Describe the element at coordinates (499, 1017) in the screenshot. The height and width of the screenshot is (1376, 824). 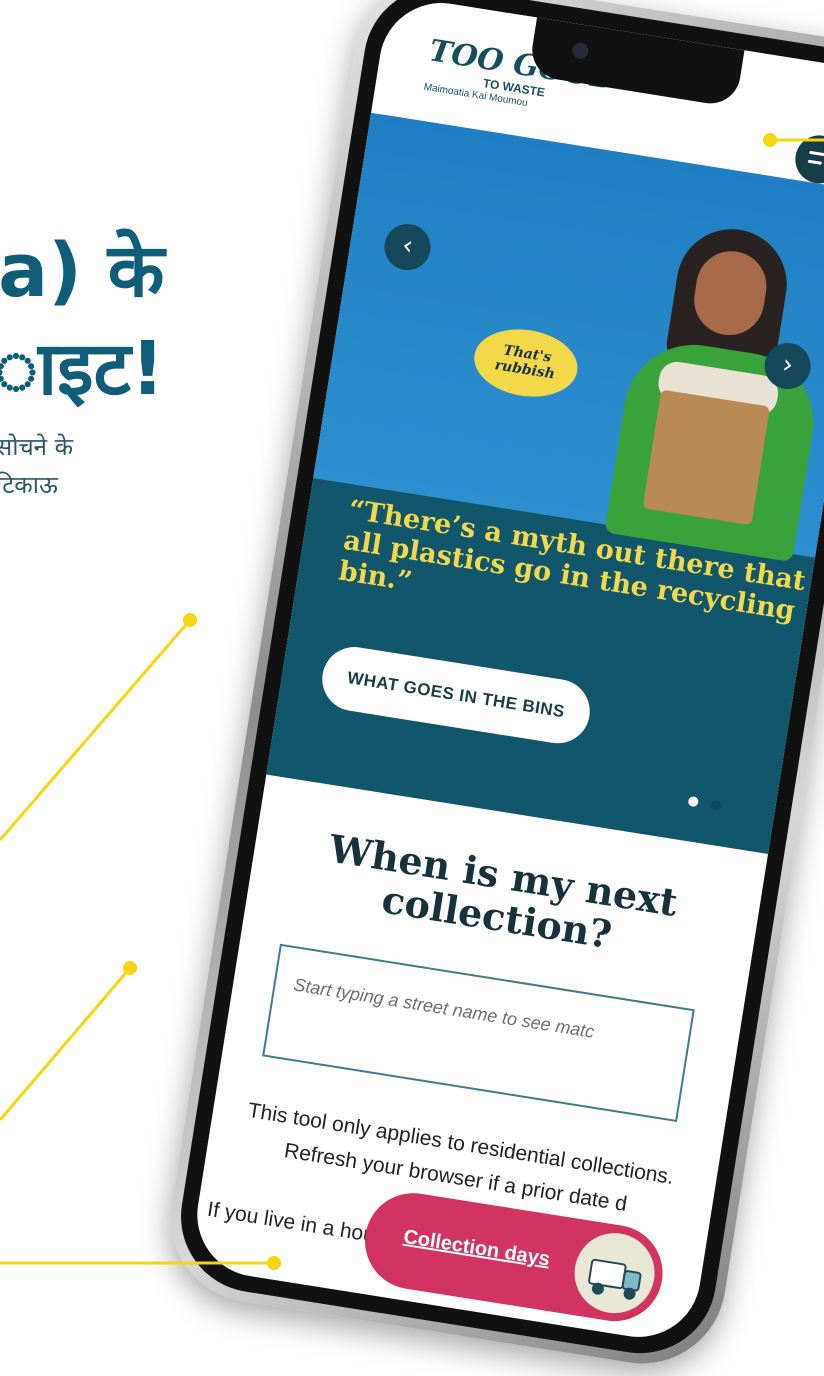
I see `street-search-input` at that location.